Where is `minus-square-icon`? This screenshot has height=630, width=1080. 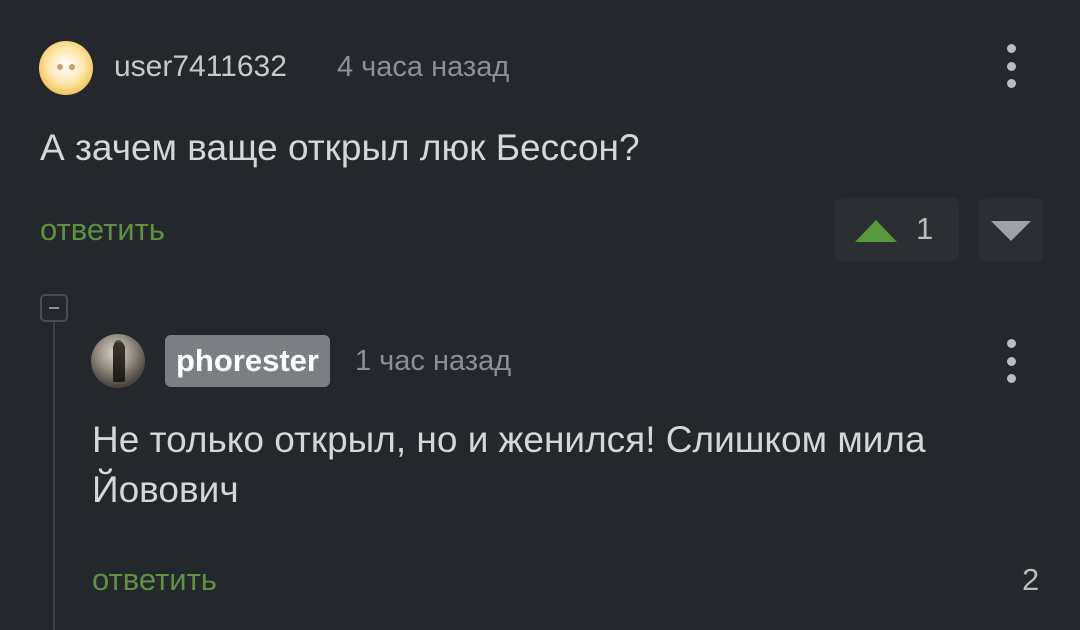 minus-square-icon is located at coordinates (54, 308).